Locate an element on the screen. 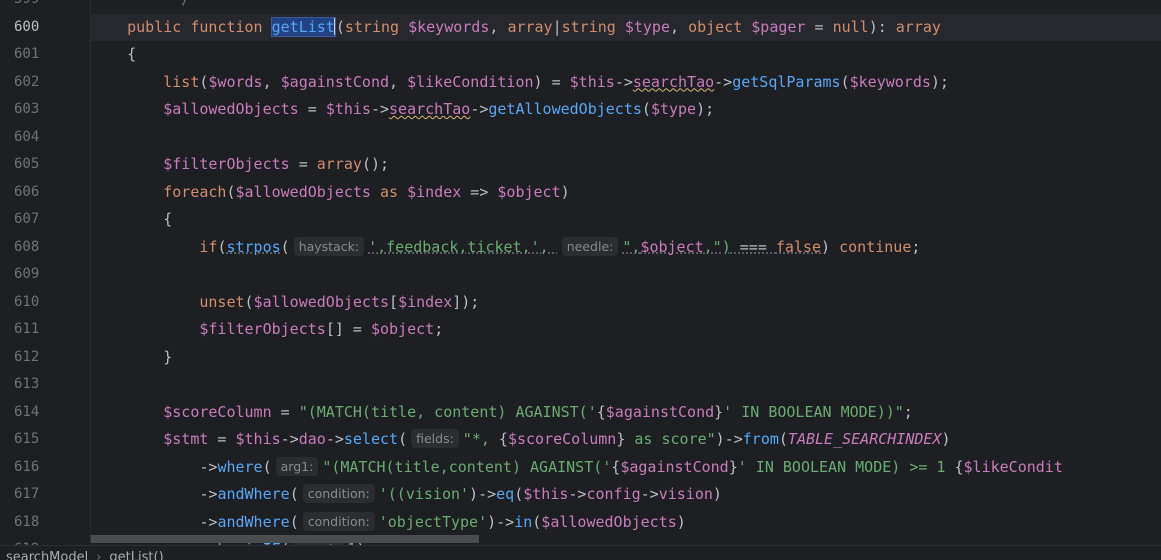 The height and width of the screenshot is (560, 1161). line-number: 602 is located at coordinates (45, 83).